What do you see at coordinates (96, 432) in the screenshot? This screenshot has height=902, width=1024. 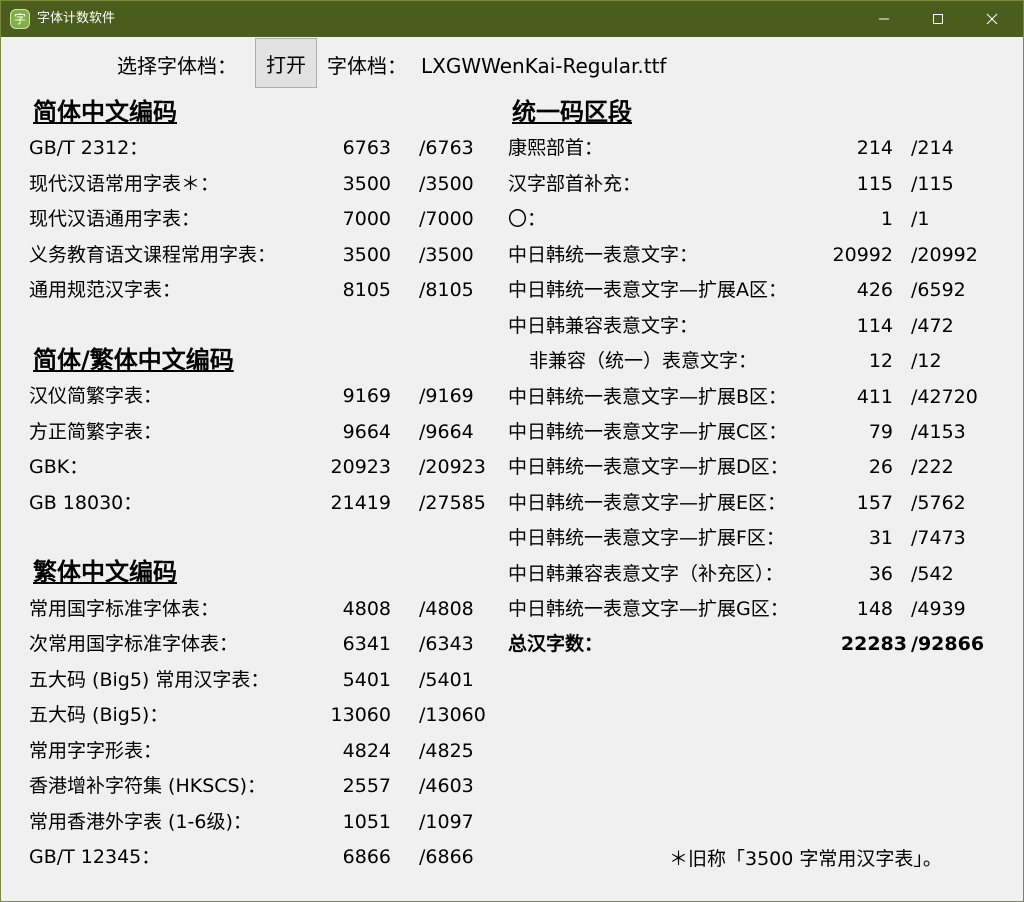 I see `row-label: 方正简繁字表：` at bounding box center [96, 432].